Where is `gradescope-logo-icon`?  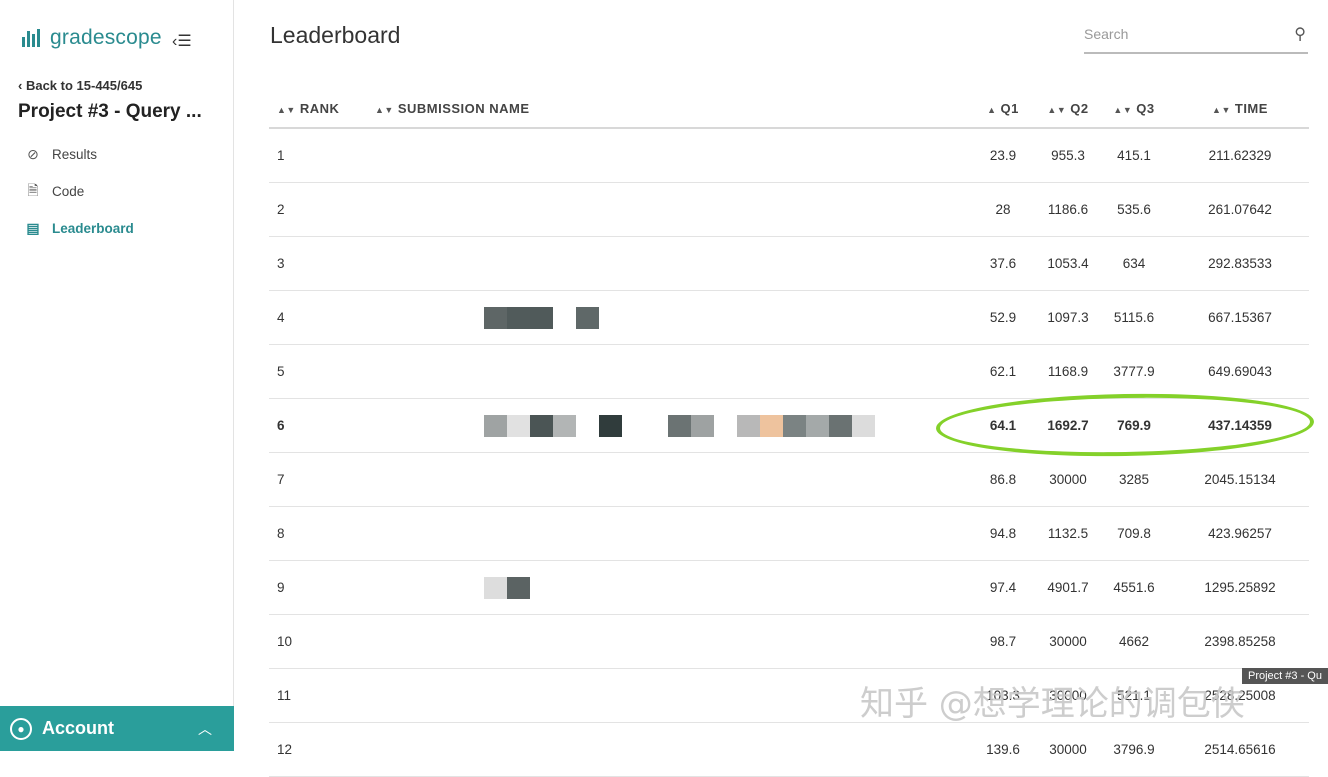
gradescope-logo-icon is located at coordinates (31, 38).